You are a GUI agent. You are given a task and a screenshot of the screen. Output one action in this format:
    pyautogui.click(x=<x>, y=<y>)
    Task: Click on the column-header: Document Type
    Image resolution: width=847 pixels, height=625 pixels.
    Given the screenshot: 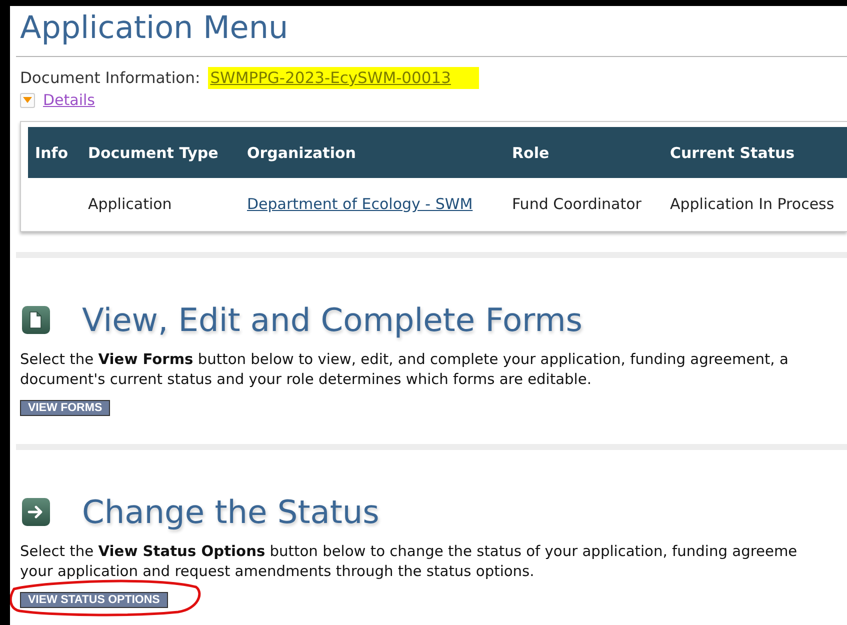 What is the action you would take?
    pyautogui.click(x=160, y=152)
    